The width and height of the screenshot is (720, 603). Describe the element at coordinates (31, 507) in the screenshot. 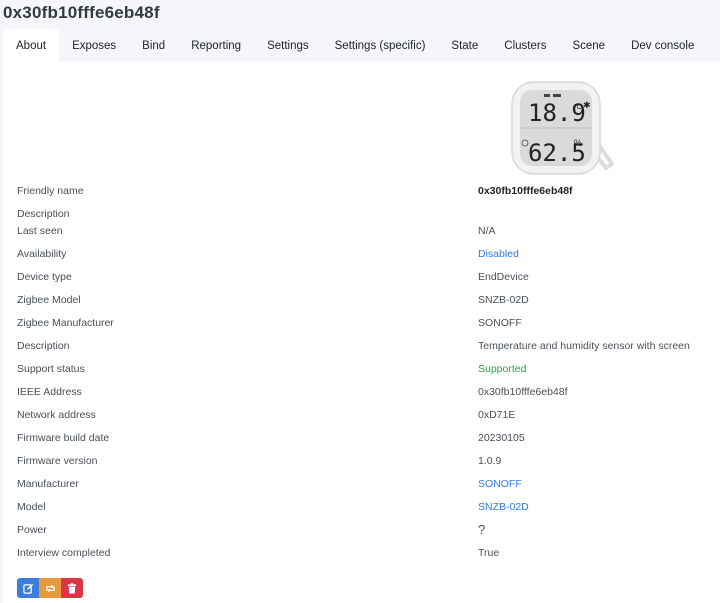

I see `row-label: Model` at that location.